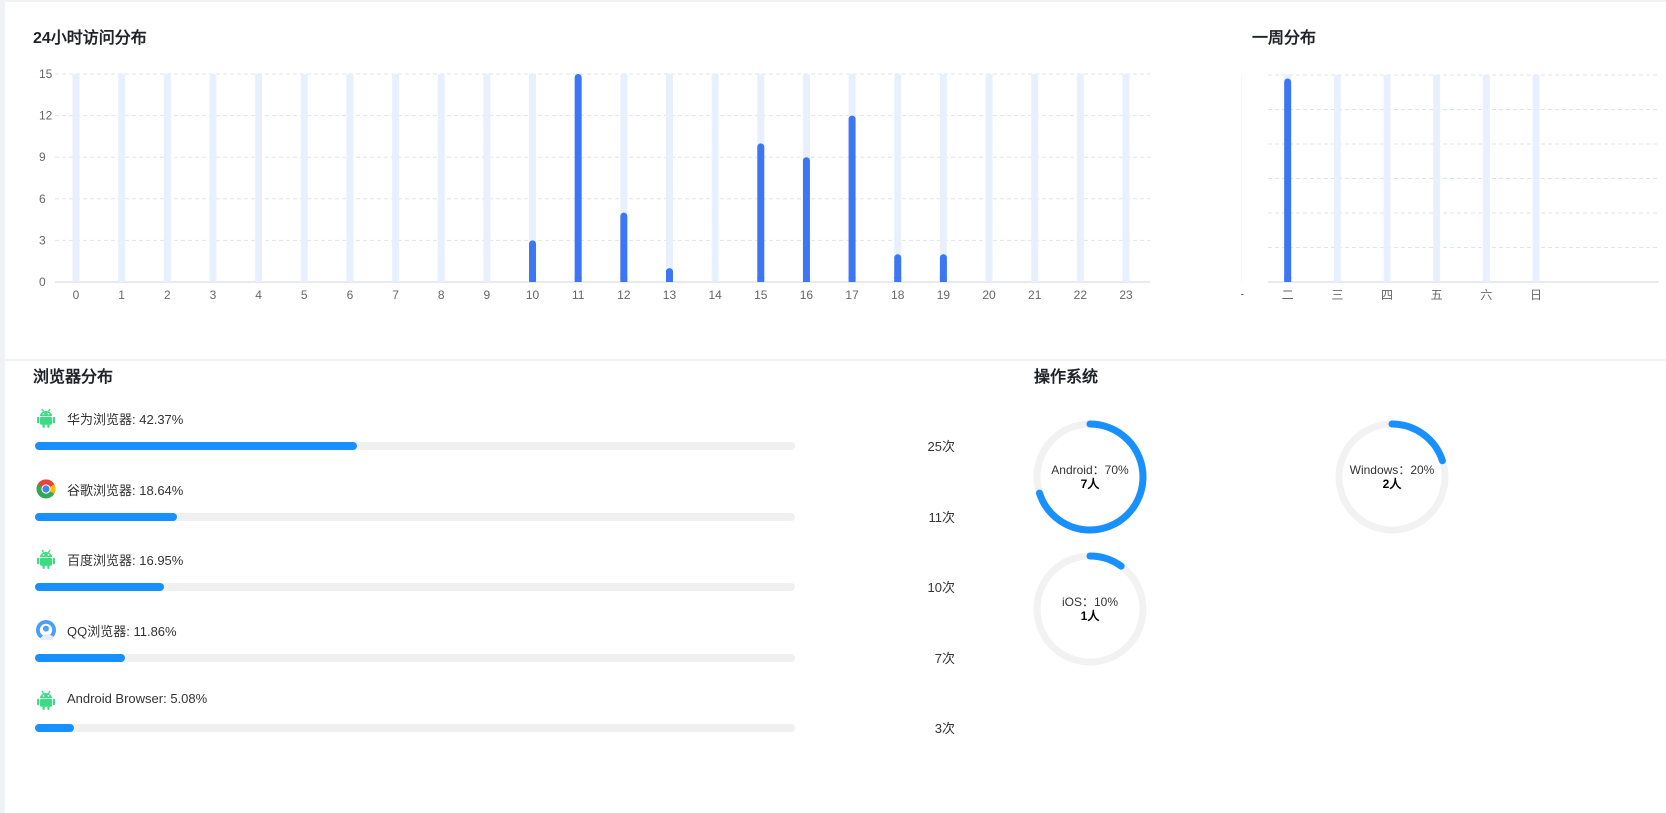  Describe the element at coordinates (46, 116) in the screenshot. I see `y-tick-label: 12` at that location.